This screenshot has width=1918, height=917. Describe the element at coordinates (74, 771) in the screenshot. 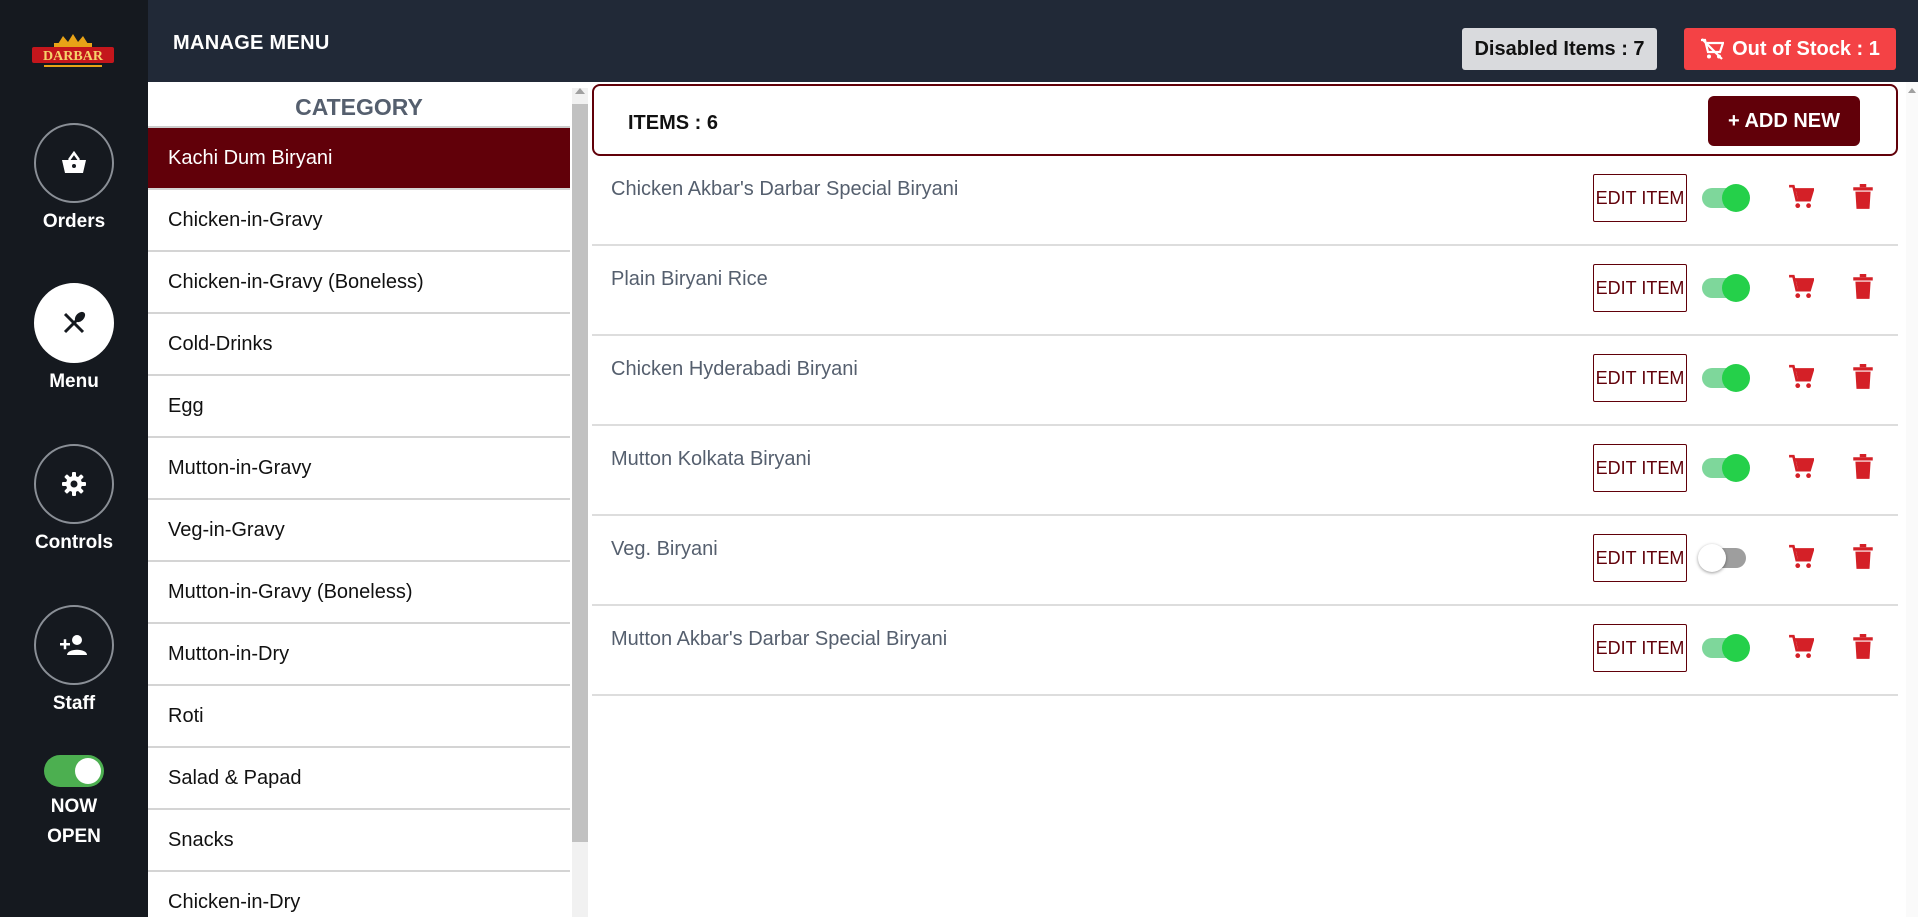

I see `store-open-toggle` at that location.